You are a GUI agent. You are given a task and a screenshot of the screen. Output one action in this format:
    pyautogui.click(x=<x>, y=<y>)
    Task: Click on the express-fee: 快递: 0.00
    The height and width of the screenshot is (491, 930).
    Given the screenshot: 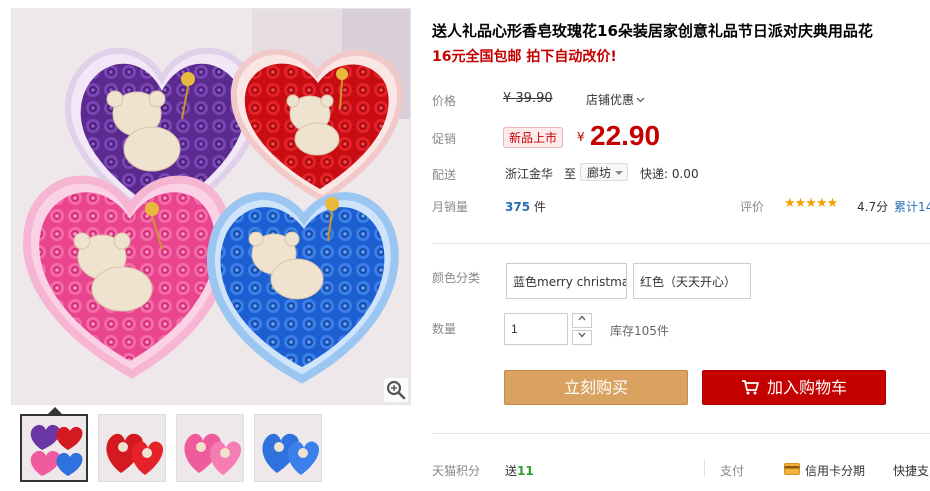 What is the action you would take?
    pyautogui.click(x=669, y=174)
    